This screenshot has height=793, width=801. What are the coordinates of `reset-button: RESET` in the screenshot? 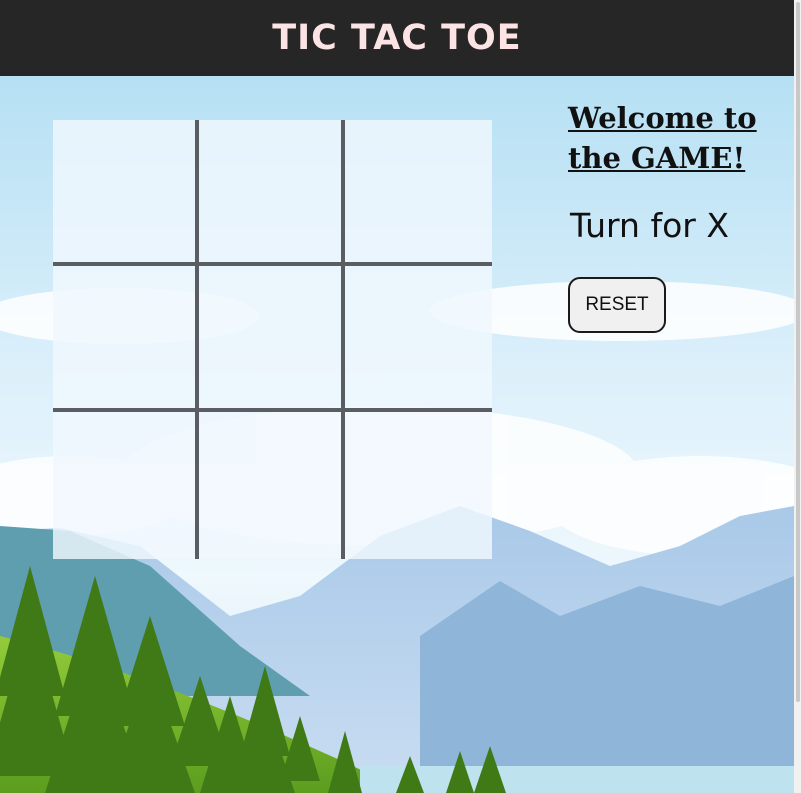 It's located at (617, 305).